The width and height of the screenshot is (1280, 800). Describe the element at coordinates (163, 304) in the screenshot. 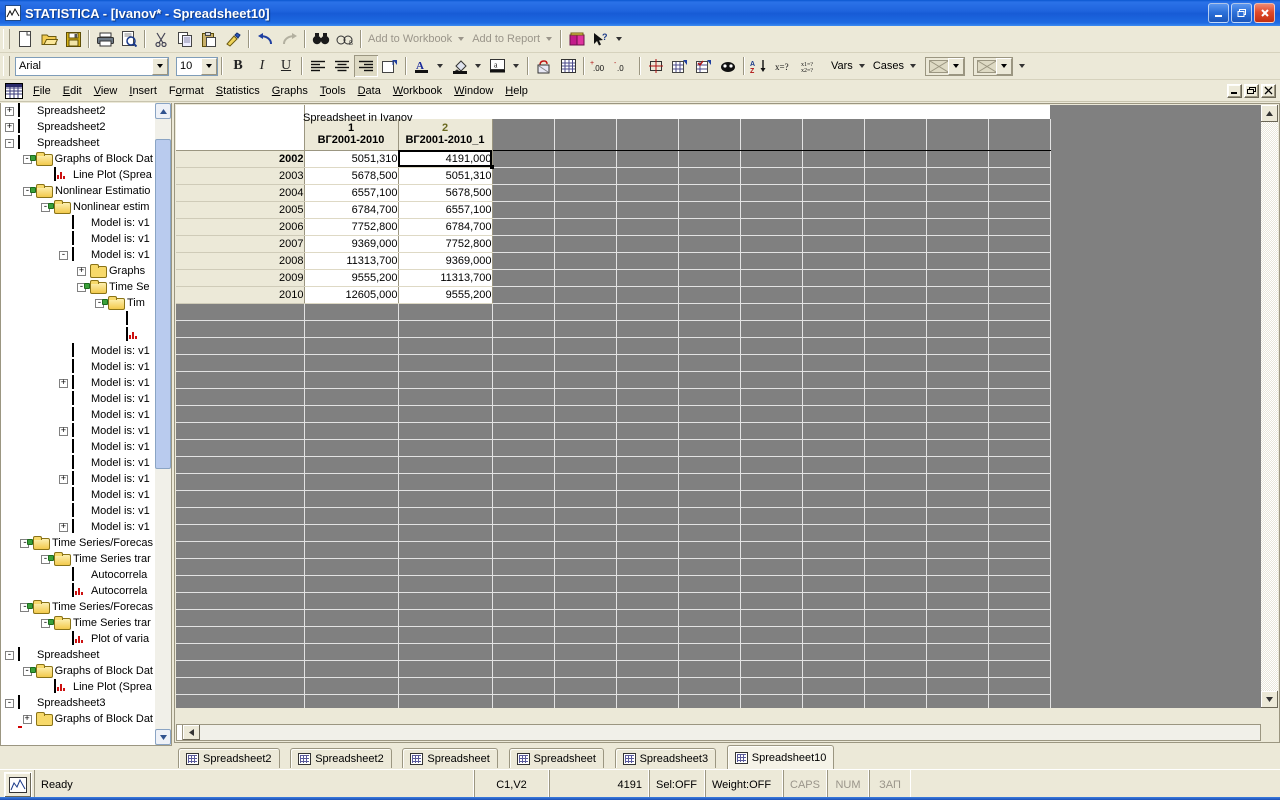

I see `tree-scrollbar-thumb` at that location.